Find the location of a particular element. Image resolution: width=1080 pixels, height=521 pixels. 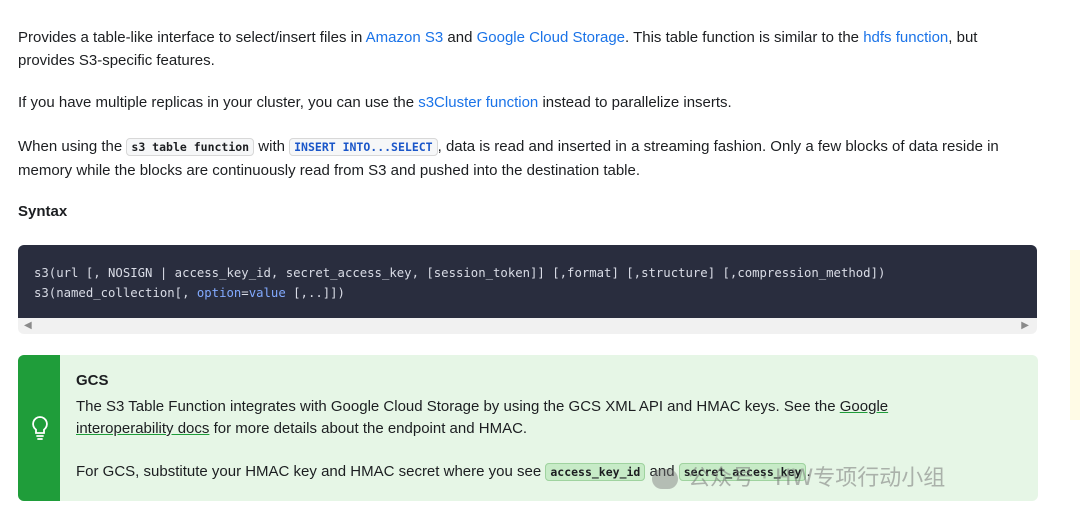

lightbulb-icon is located at coordinates (40, 428).